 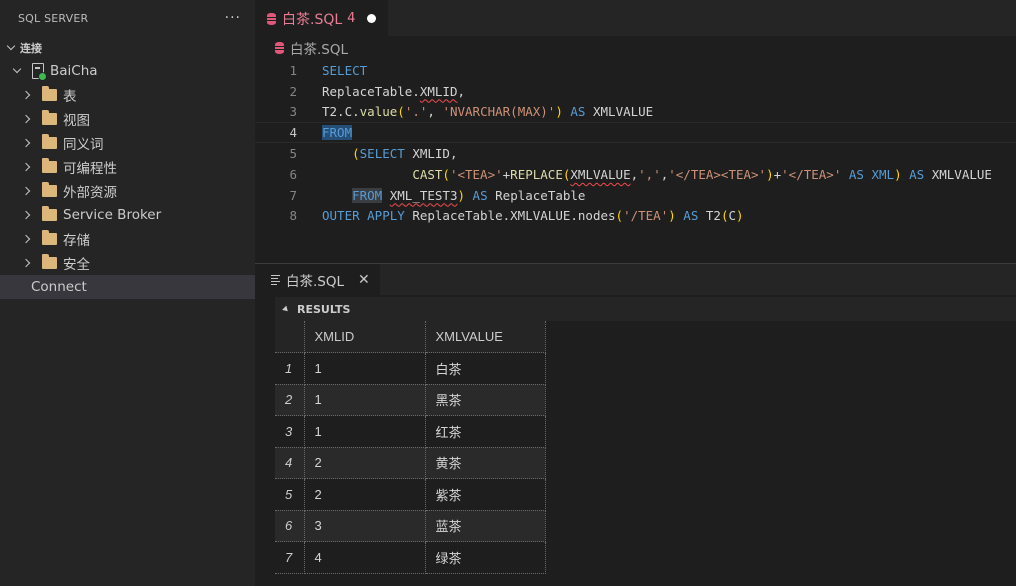 What do you see at coordinates (127, 167) in the screenshot?
I see `tree-item-folder: 可编程性` at bounding box center [127, 167].